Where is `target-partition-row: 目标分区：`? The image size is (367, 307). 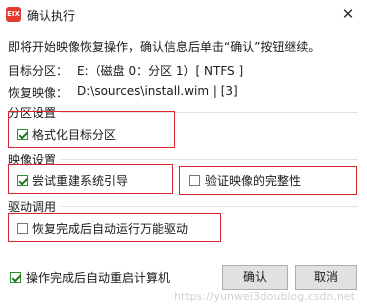 target-partition-row: 目标分区： is located at coordinates (38, 70).